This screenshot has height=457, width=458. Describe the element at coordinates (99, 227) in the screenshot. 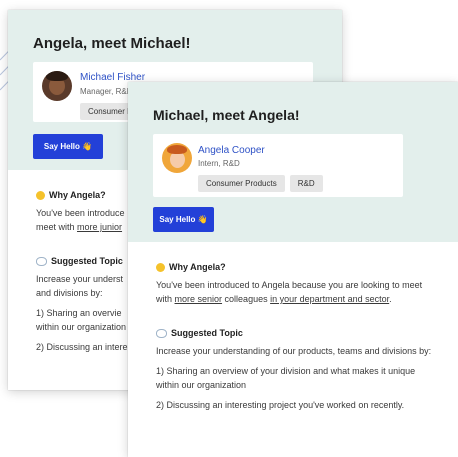

I see `link-more-junior: more junior` at that location.